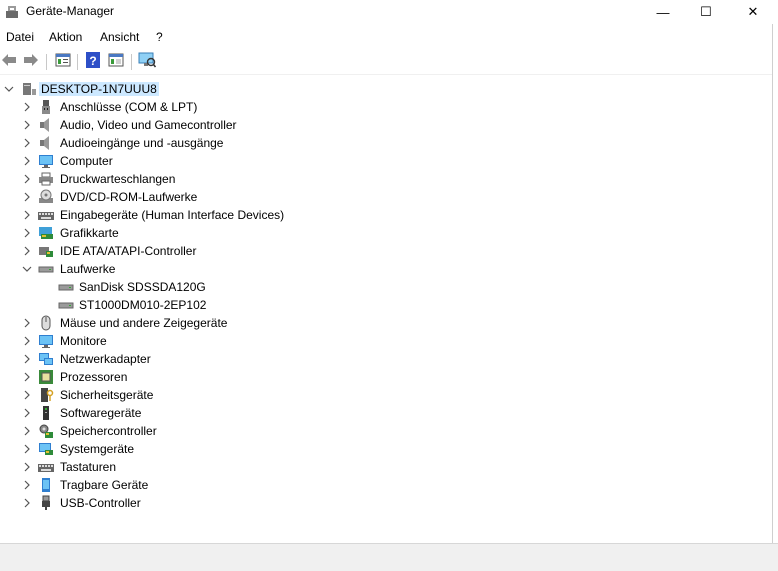 The image size is (778, 571). What do you see at coordinates (300, 251) in the screenshot?
I see `tree-category: IDE ATA/ATAPI-Controller` at bounding box center [300, 251].